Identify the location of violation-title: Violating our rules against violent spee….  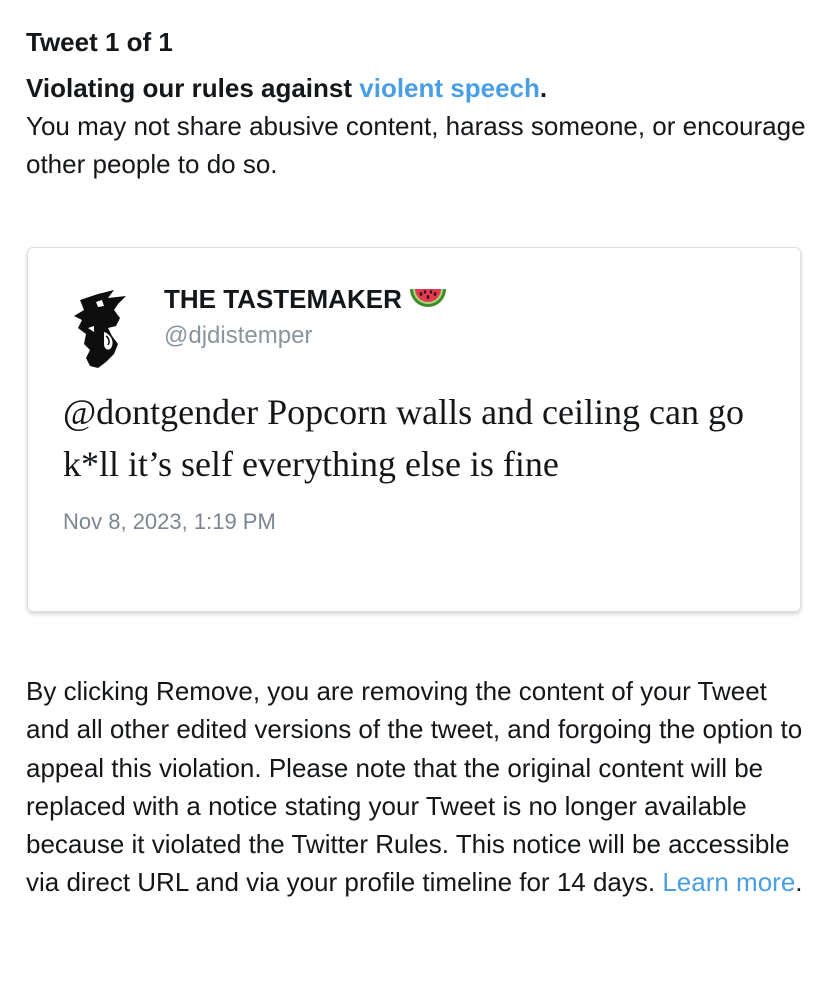
(416, 88).